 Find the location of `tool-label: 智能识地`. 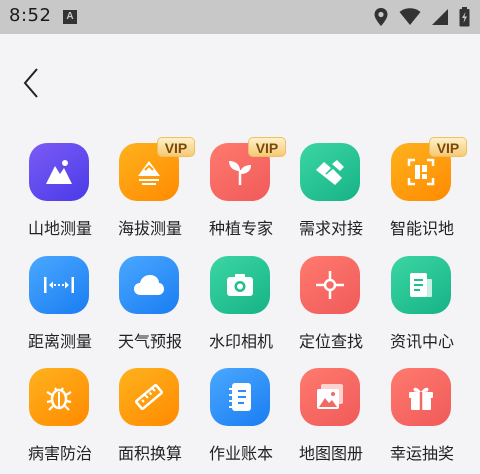

tool-label: 智能识地 is located at coordinates (421, 228).